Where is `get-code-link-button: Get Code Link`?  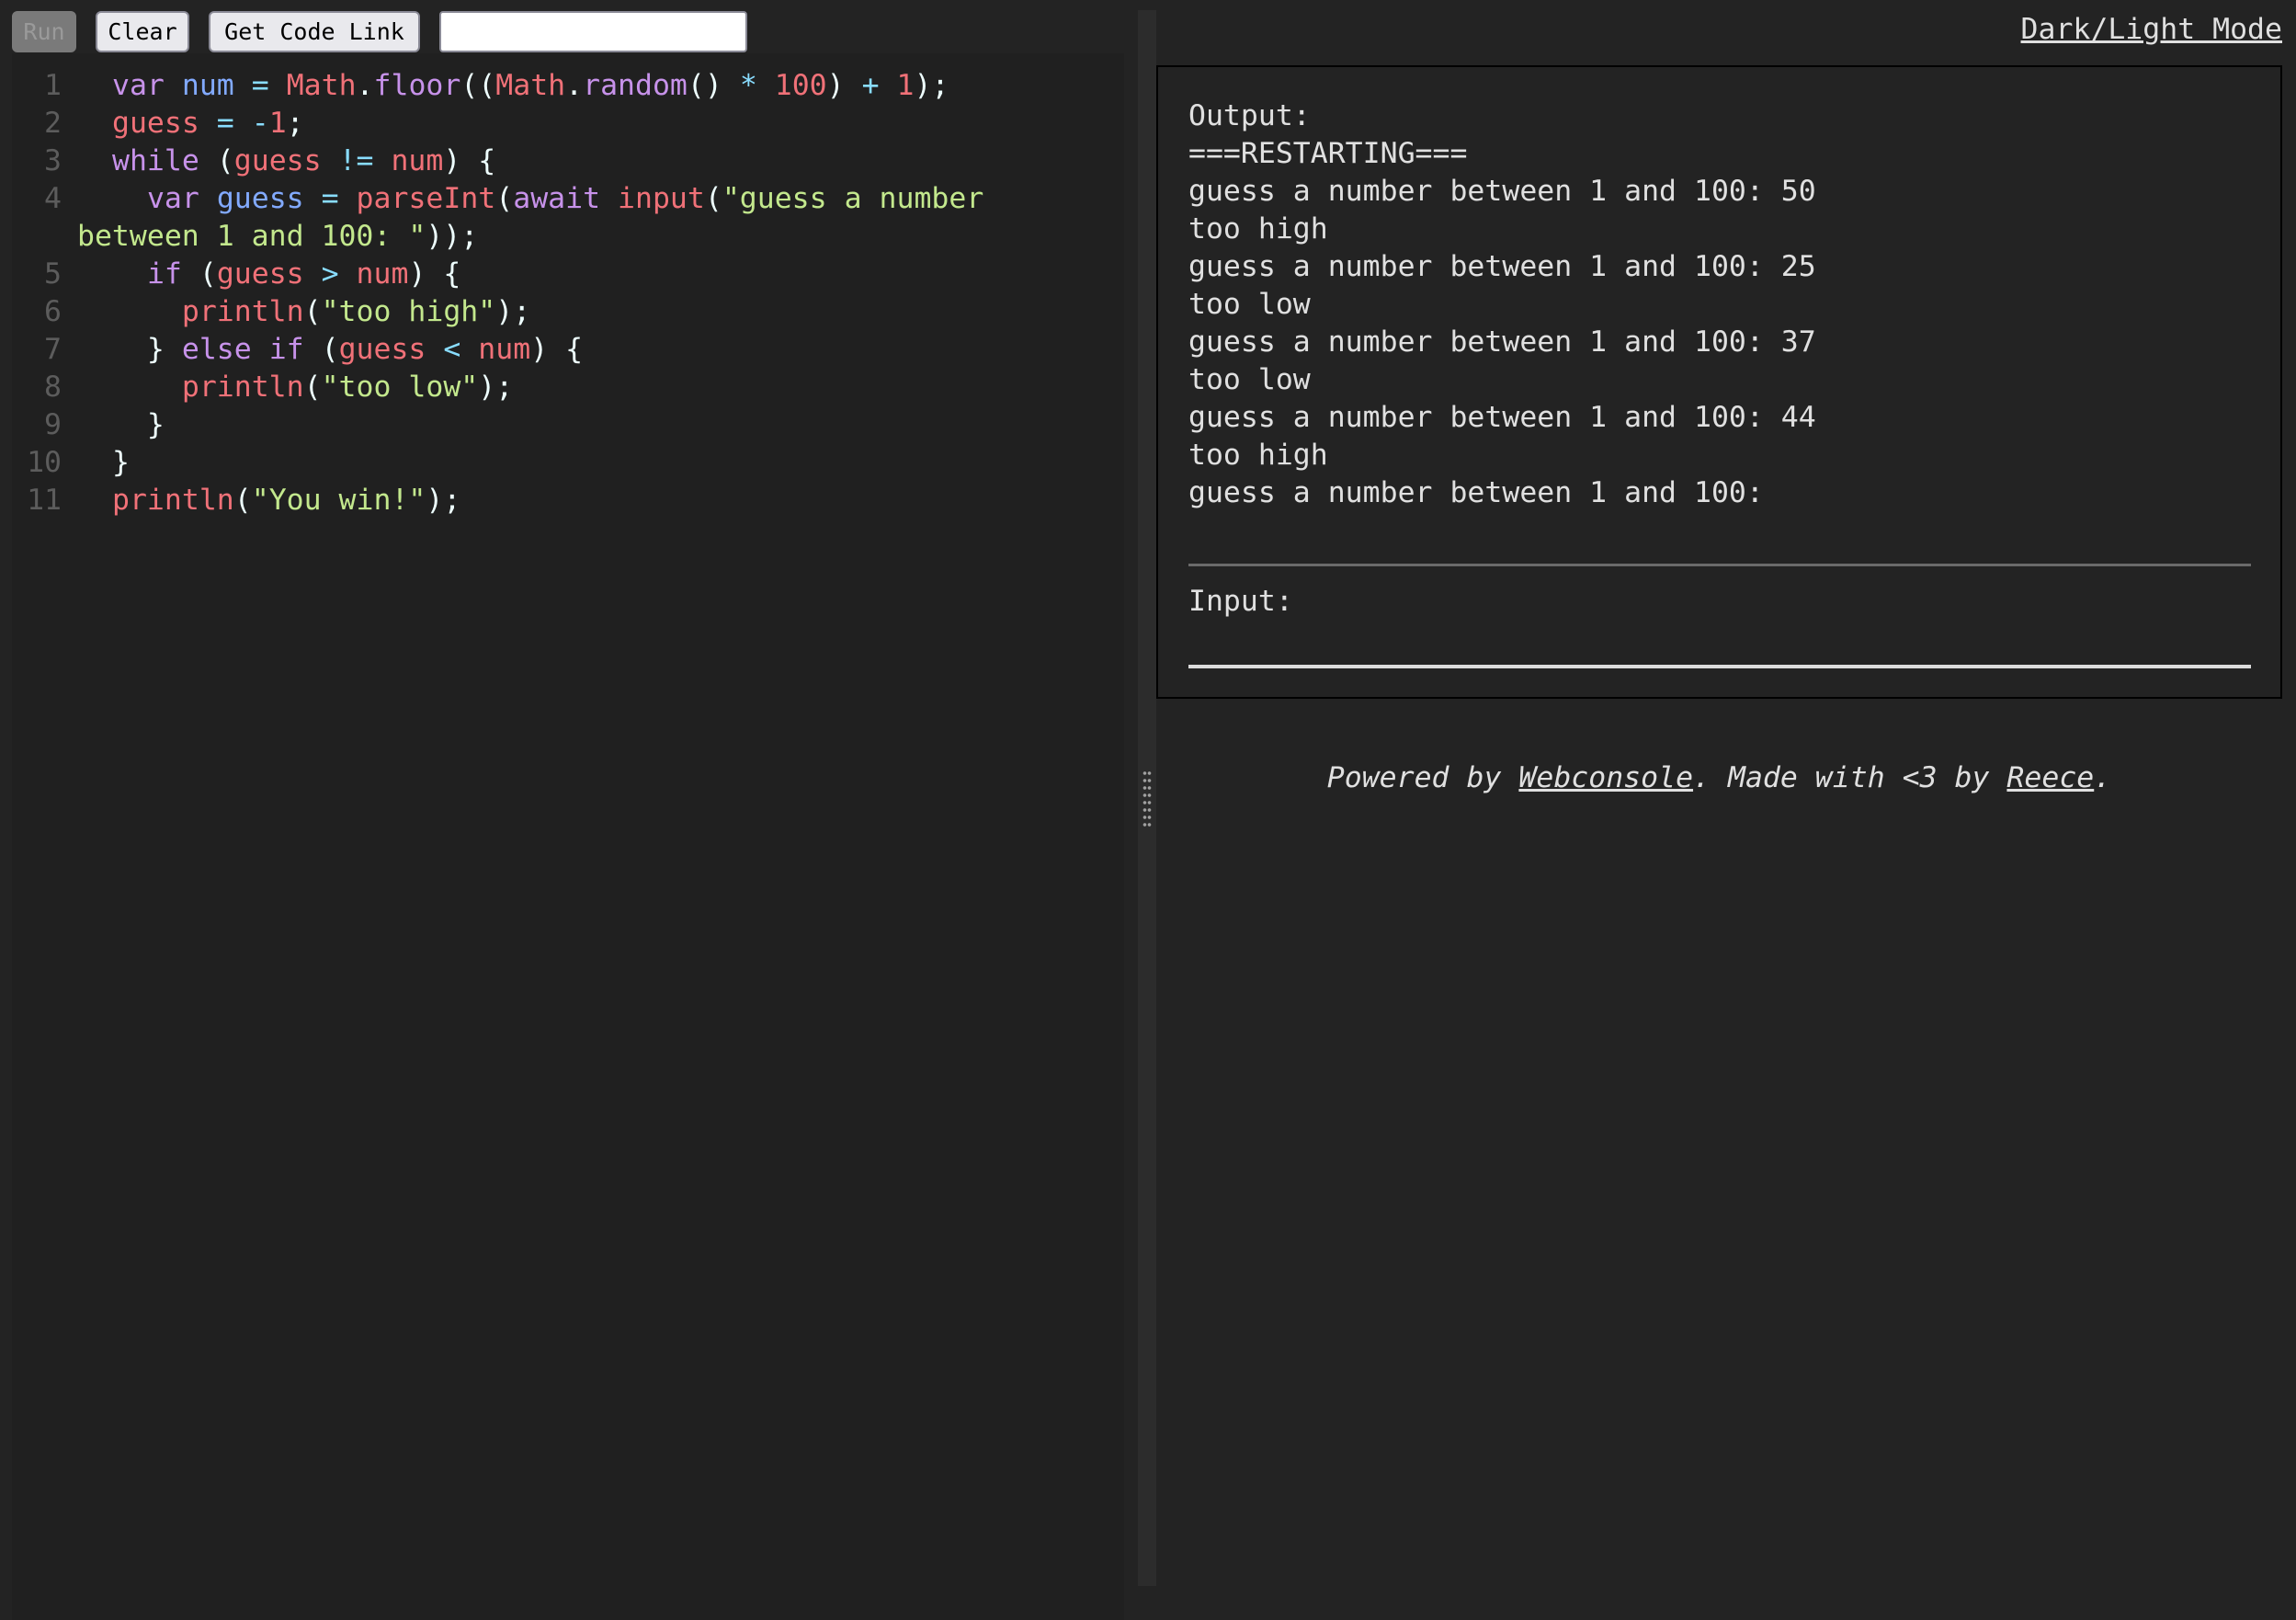
get-code-link-button: Get Code Link is located at coordinates (314, 32).